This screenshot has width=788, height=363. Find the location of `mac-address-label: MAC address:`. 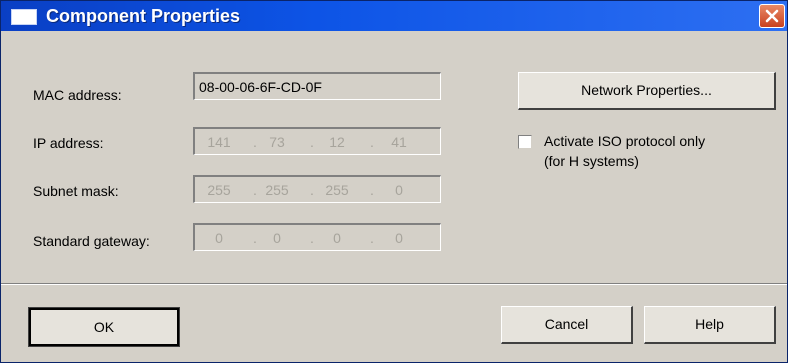

mac-address-label: MAC address: is located at coordinates (77, 95).